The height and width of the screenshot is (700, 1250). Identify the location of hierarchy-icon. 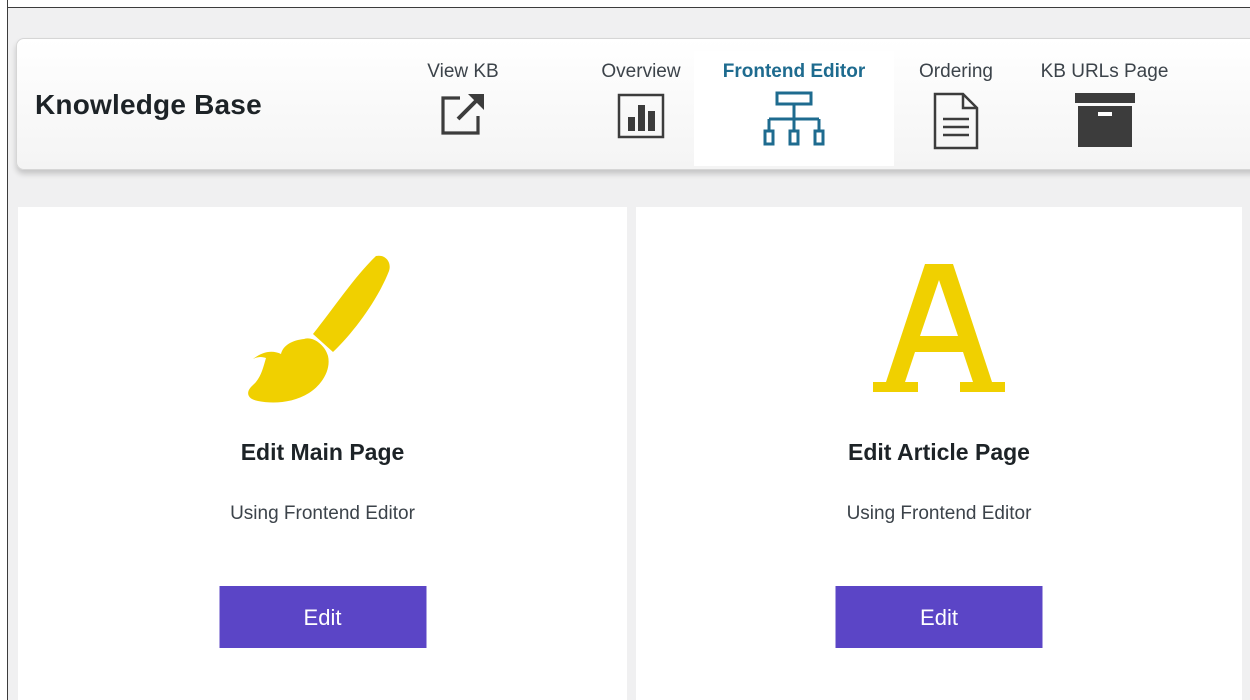
(794, 122).